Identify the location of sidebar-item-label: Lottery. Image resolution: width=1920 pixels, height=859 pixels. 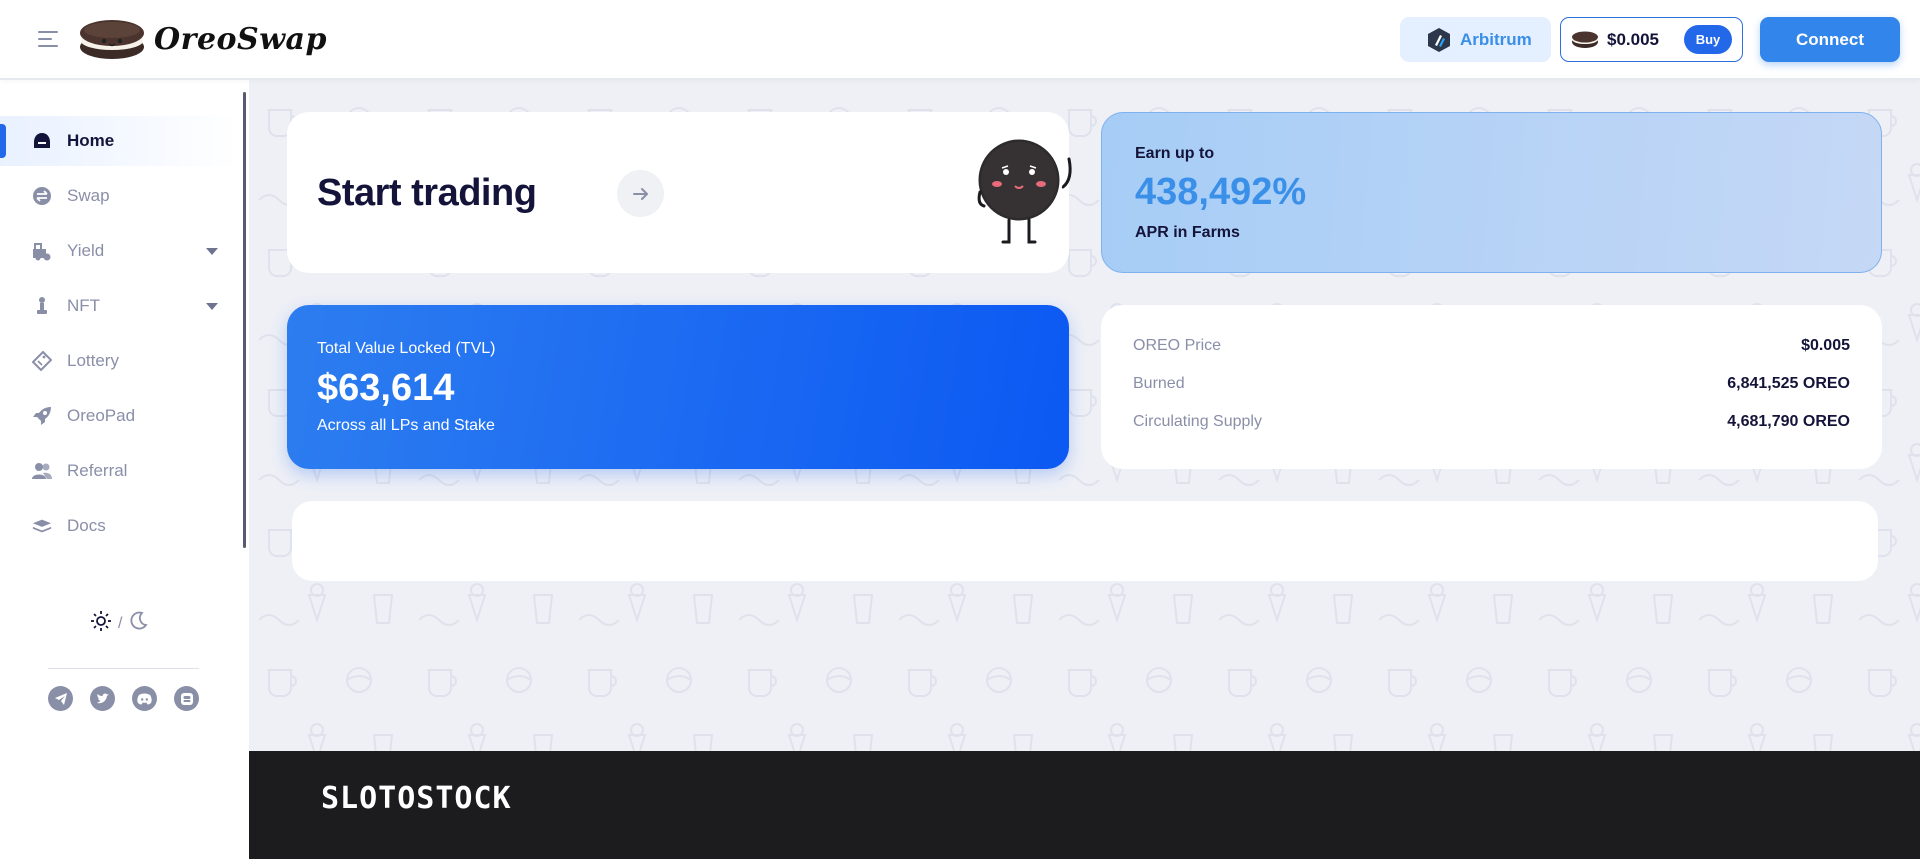
(93, 360).